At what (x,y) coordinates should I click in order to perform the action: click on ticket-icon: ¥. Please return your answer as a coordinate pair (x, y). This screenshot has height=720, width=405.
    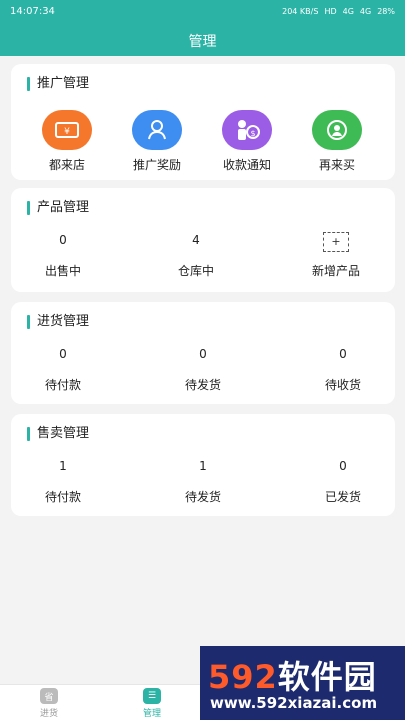
    Looking at the image, I should click on (67, 130).